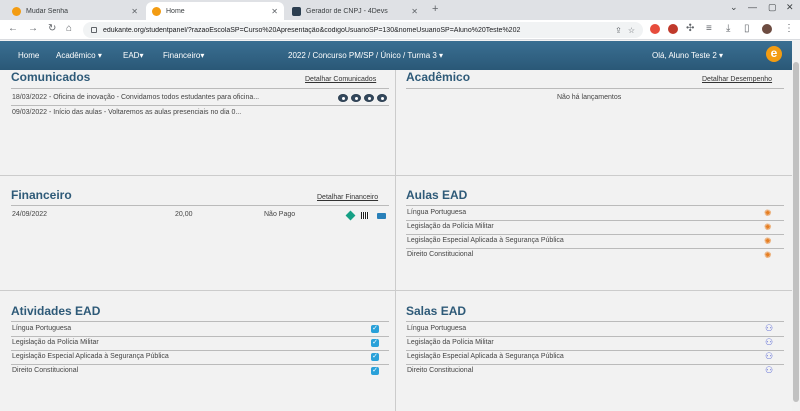 This screenshot has height=411, width=800. What do you see at coordinates (440, 370) in the screenshot?
I see `sala-item: Direito Constitucional` at bounding box center [440, 370].